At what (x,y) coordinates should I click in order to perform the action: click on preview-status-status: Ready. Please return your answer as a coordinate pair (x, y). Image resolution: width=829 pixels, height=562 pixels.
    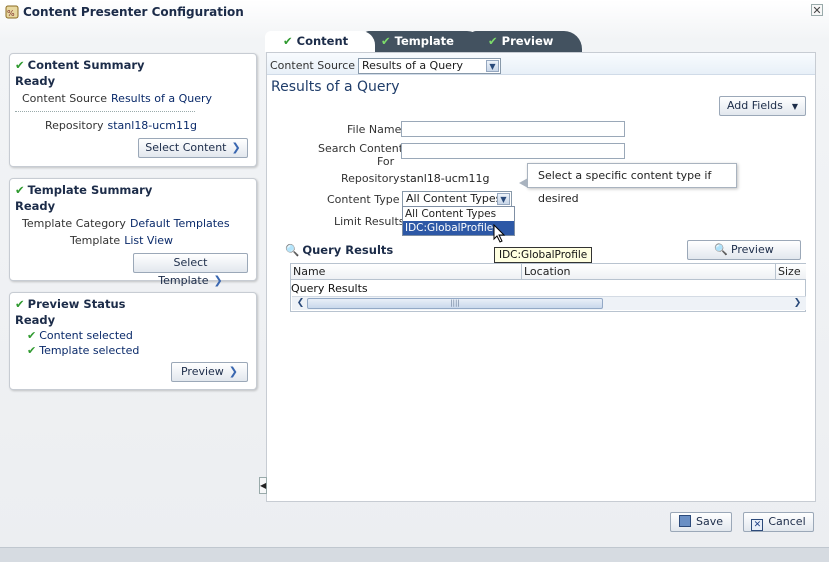
    Looking at the image, I should click on (35, 320).